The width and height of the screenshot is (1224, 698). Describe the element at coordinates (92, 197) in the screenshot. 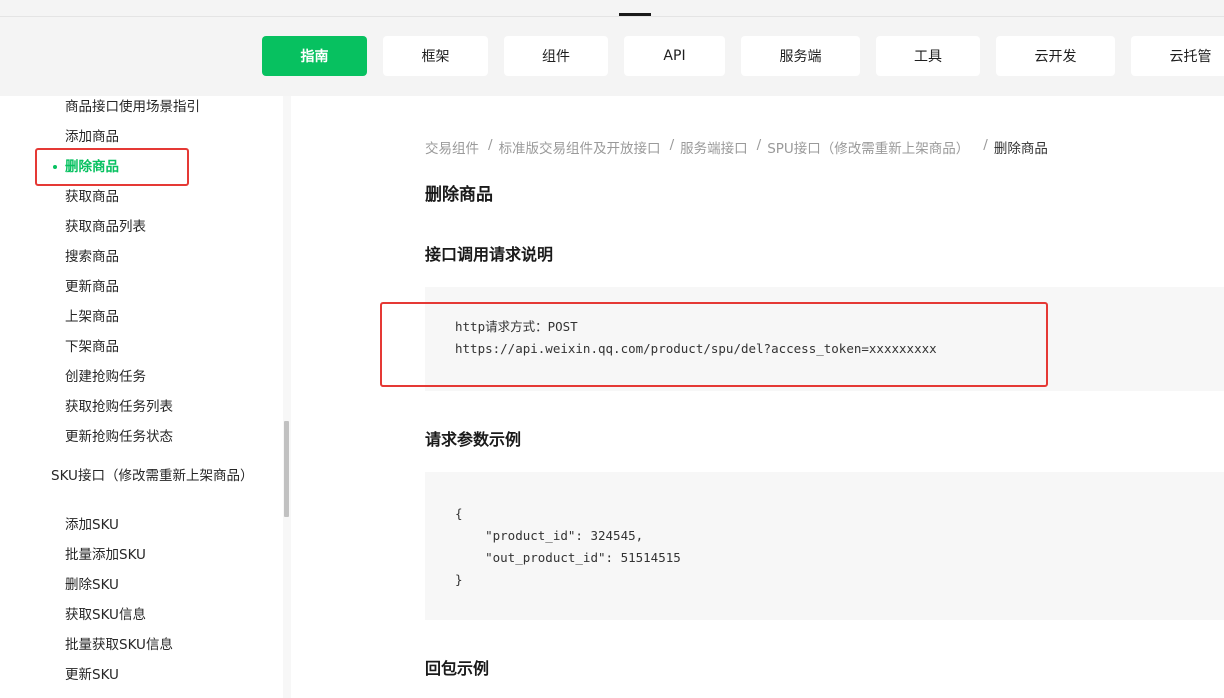

I see `sidebar-item-get-product: 获取商品` at that location.